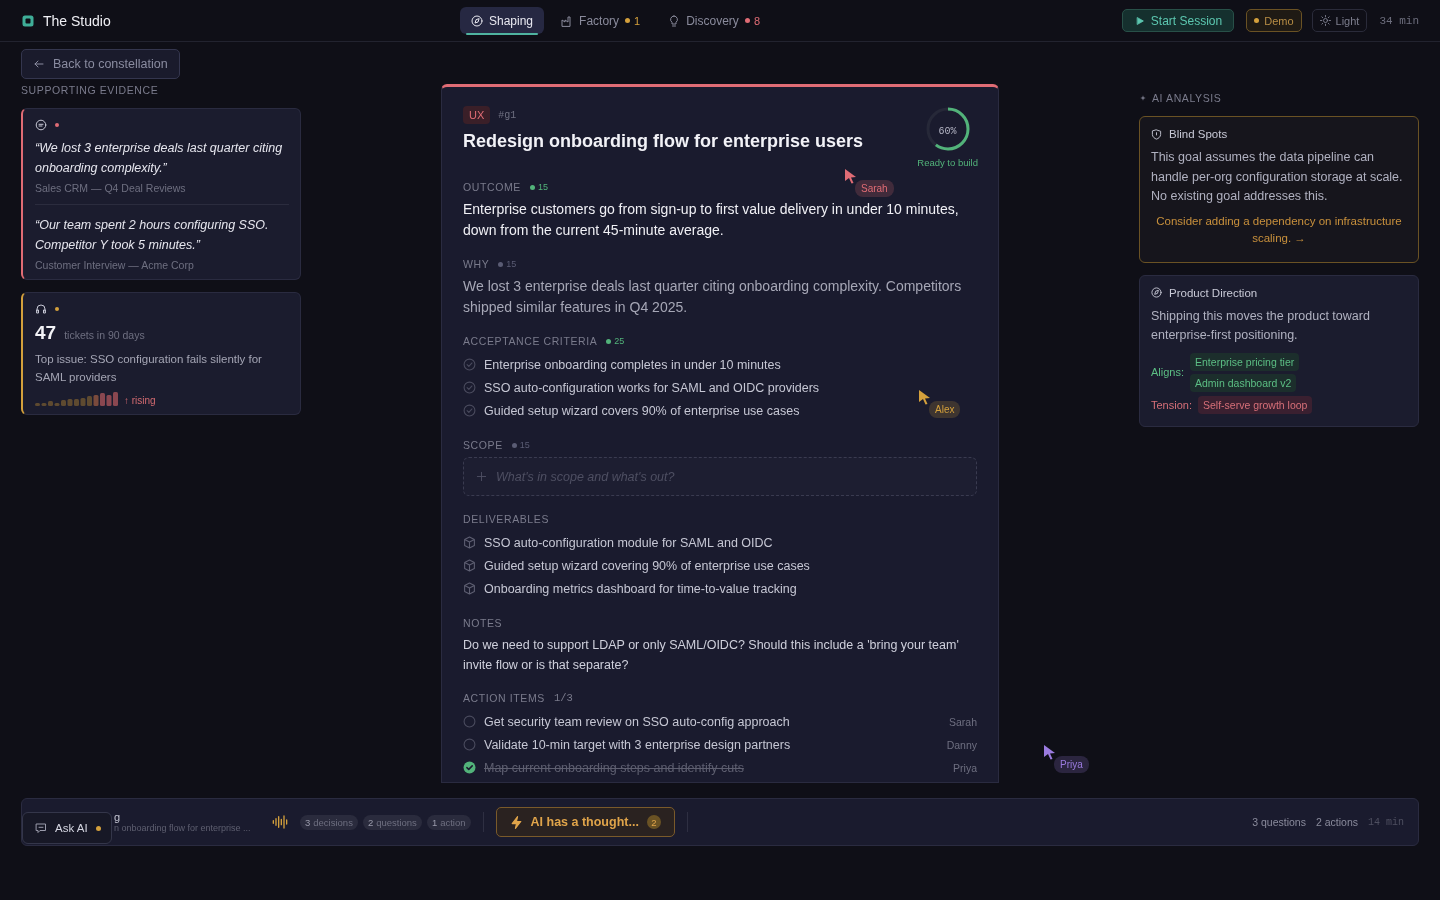 The height and width of the screenshot is (900, 1440). I want to click on summary-chip: 1 action, so click(448, 822).